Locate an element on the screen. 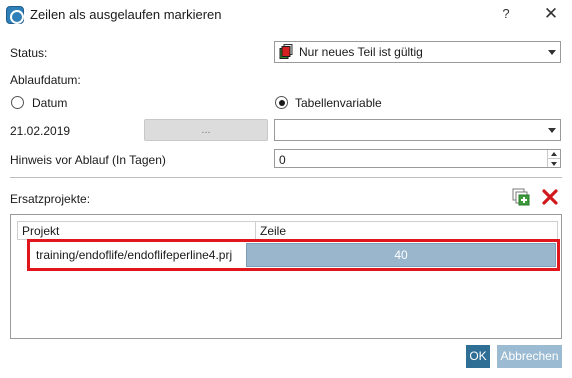 This screenshot has width=572, height=378. notice-label: Hinweis vor Ablauf (In Tagen) is located at coordinates (88, 160).